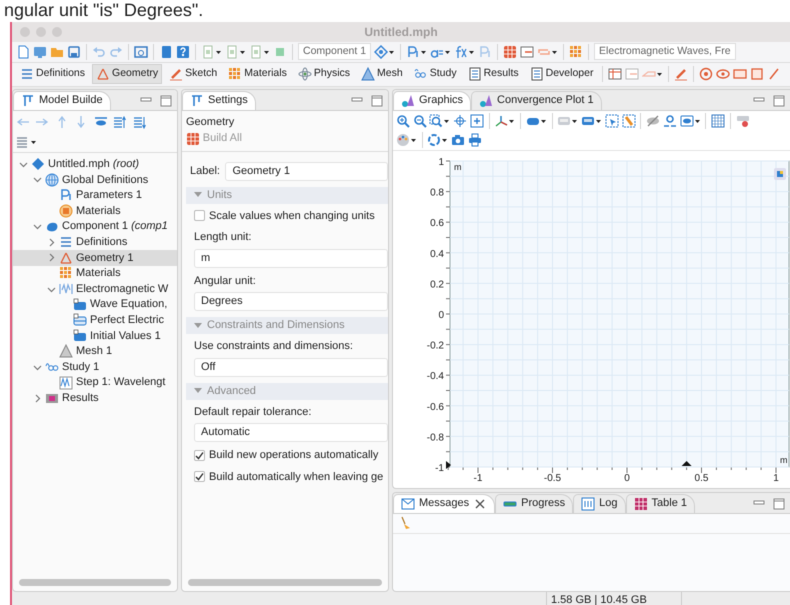 The height and width of the screenshot is (605, 790). Describe the element at coordinates (615, 74) in the screenshot. I see `table-icon` at that location.